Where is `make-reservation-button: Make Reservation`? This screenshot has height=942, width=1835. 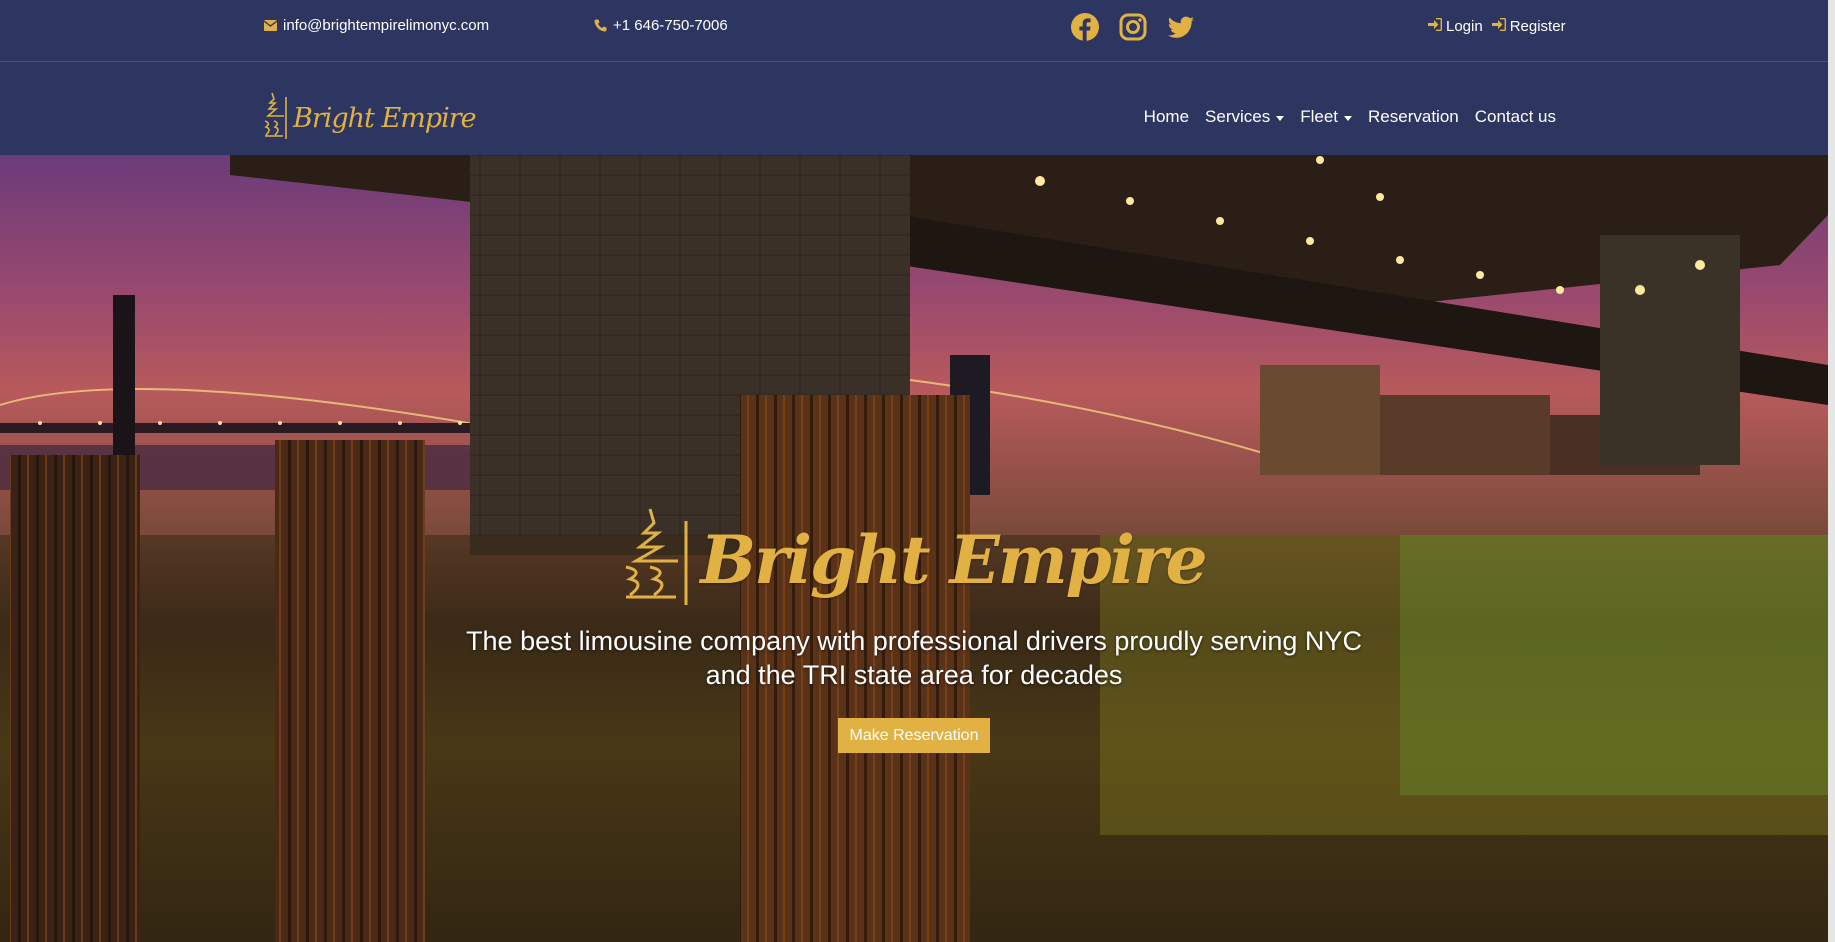 make-reservation-button: Make Reservation is located at coordinates (914, 735).